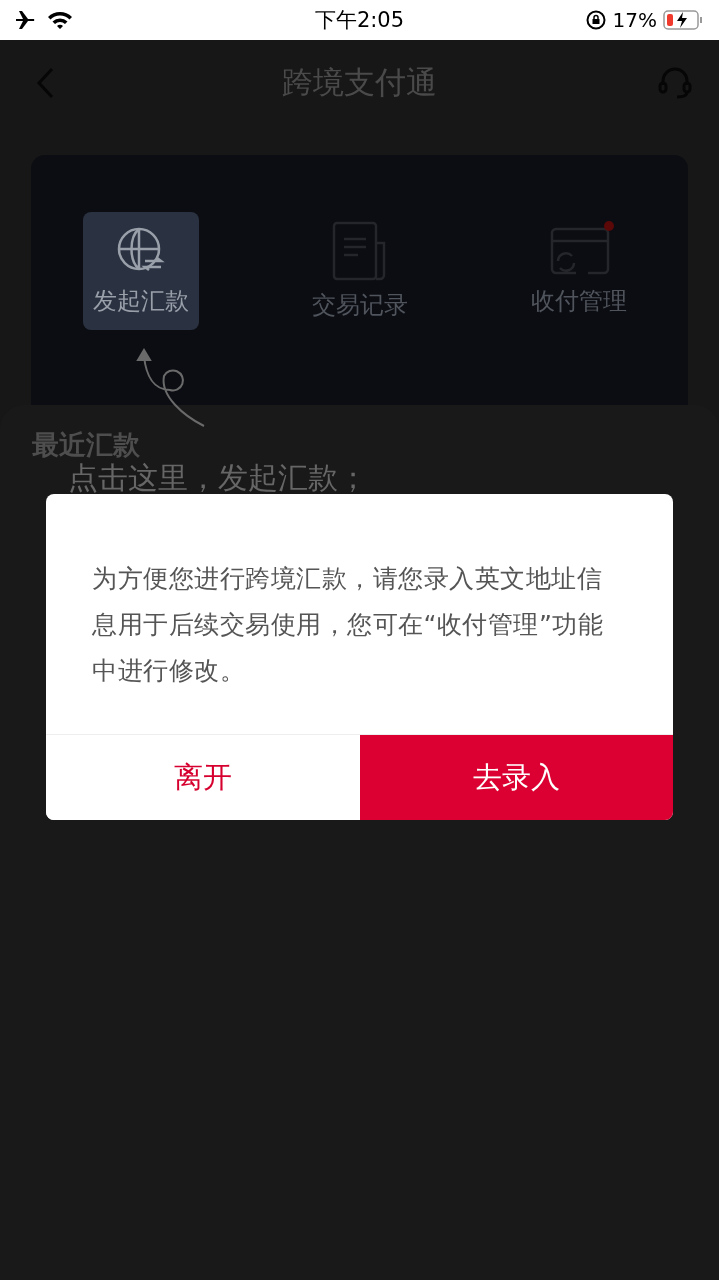 This screenshot has height=1280, width=719. What do you see at coordinates (60, 20) in the screenshot?
I see `wifi-icon` at bounding box center [60, 20].